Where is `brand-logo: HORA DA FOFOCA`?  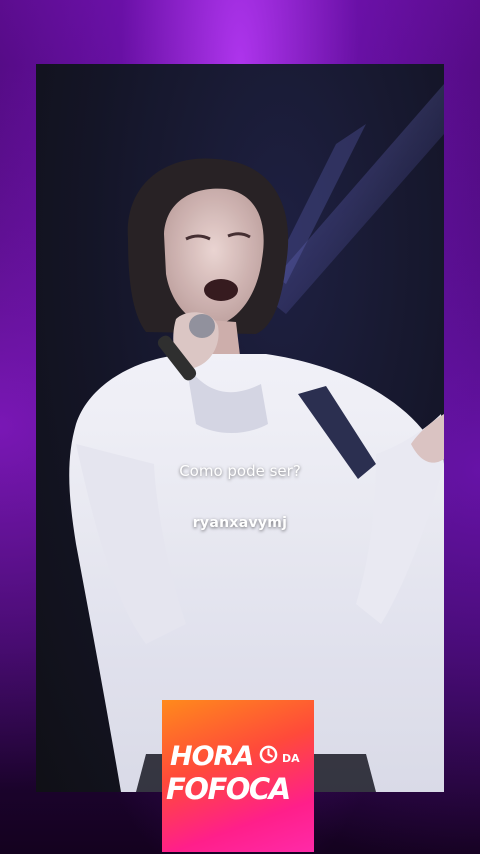
brand-logo: HORA DA FOFOCA is located at coordinates (238, 776).